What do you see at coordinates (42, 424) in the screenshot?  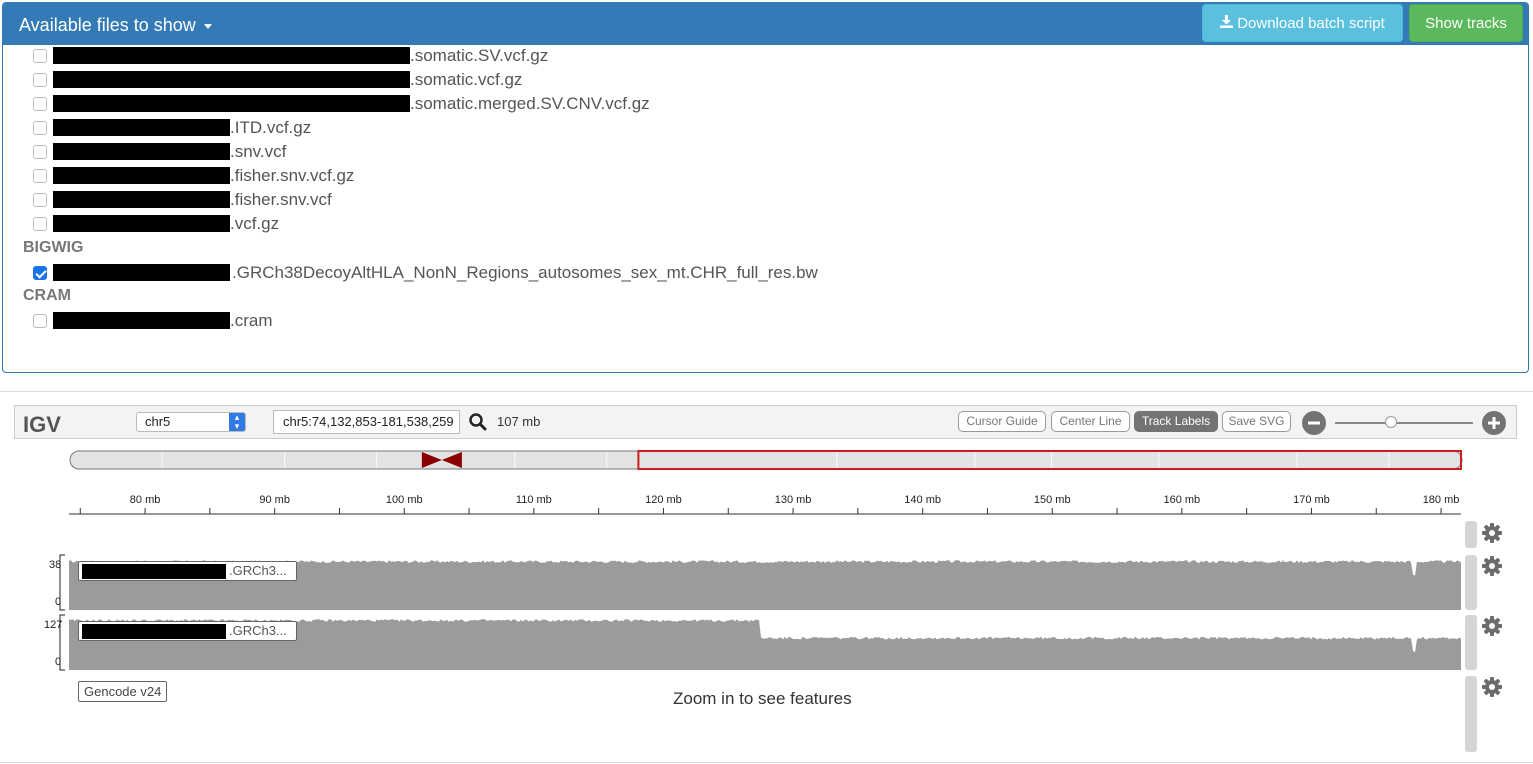 I see `igv-logo: IGV` at bounding box center [42, 424].